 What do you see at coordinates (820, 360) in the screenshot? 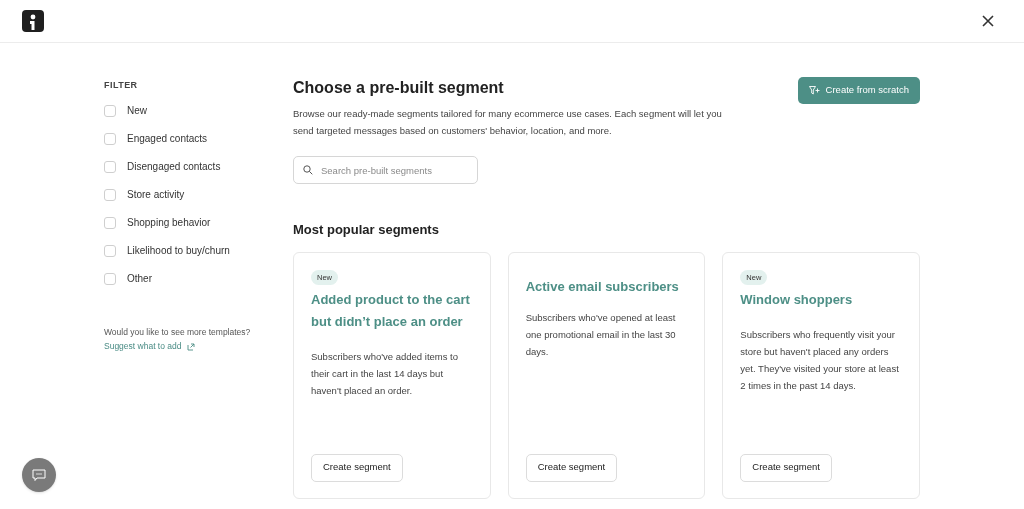
I see `card-description: Subscribers who frequently visit your store but haven't placed any orders yet. They've visited your store at least 2 times in the past 14 days.` at bounding box center [820, 360].